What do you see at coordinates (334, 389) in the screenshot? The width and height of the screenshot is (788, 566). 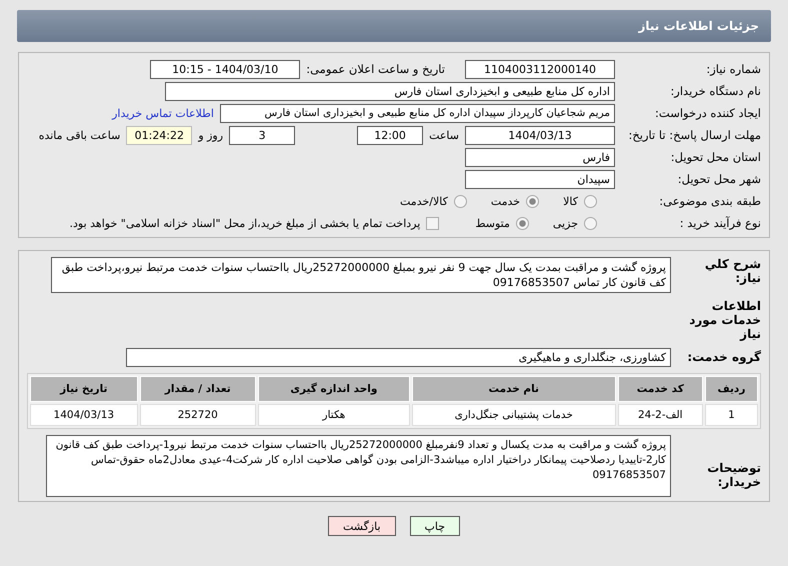 I see `column-header: واحد اندازه گیری` at bounding box center [334, 389].